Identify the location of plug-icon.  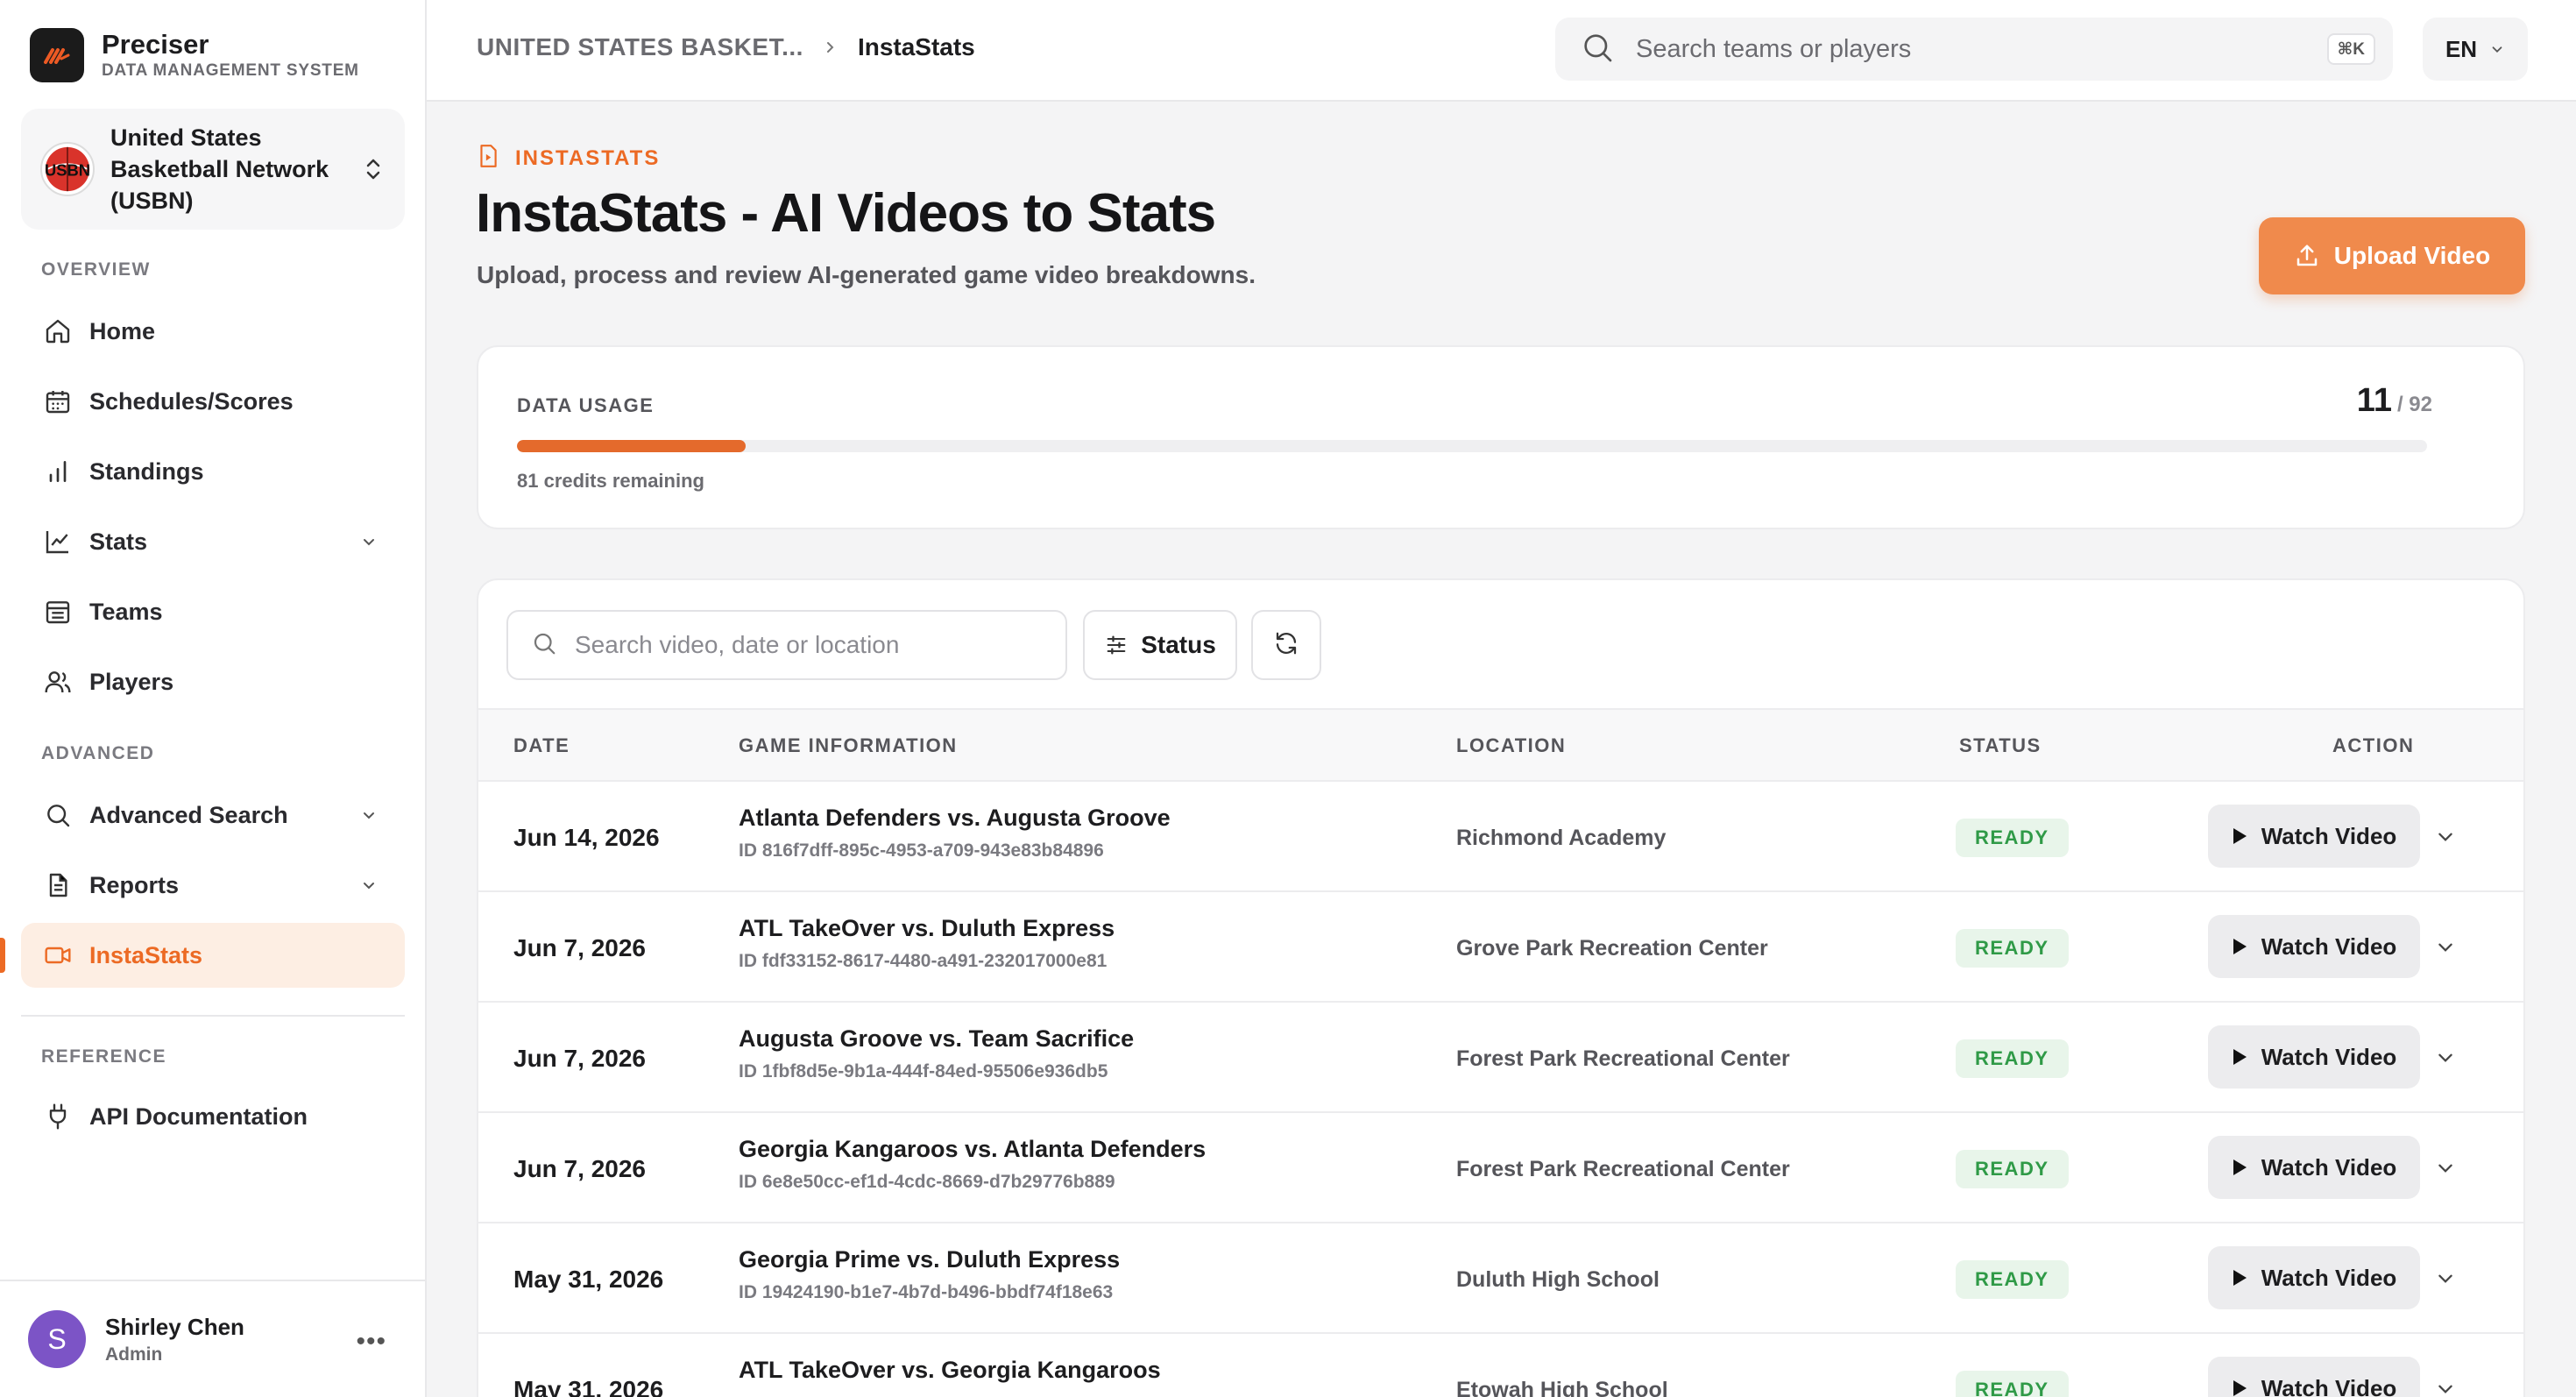
(57, 1116).